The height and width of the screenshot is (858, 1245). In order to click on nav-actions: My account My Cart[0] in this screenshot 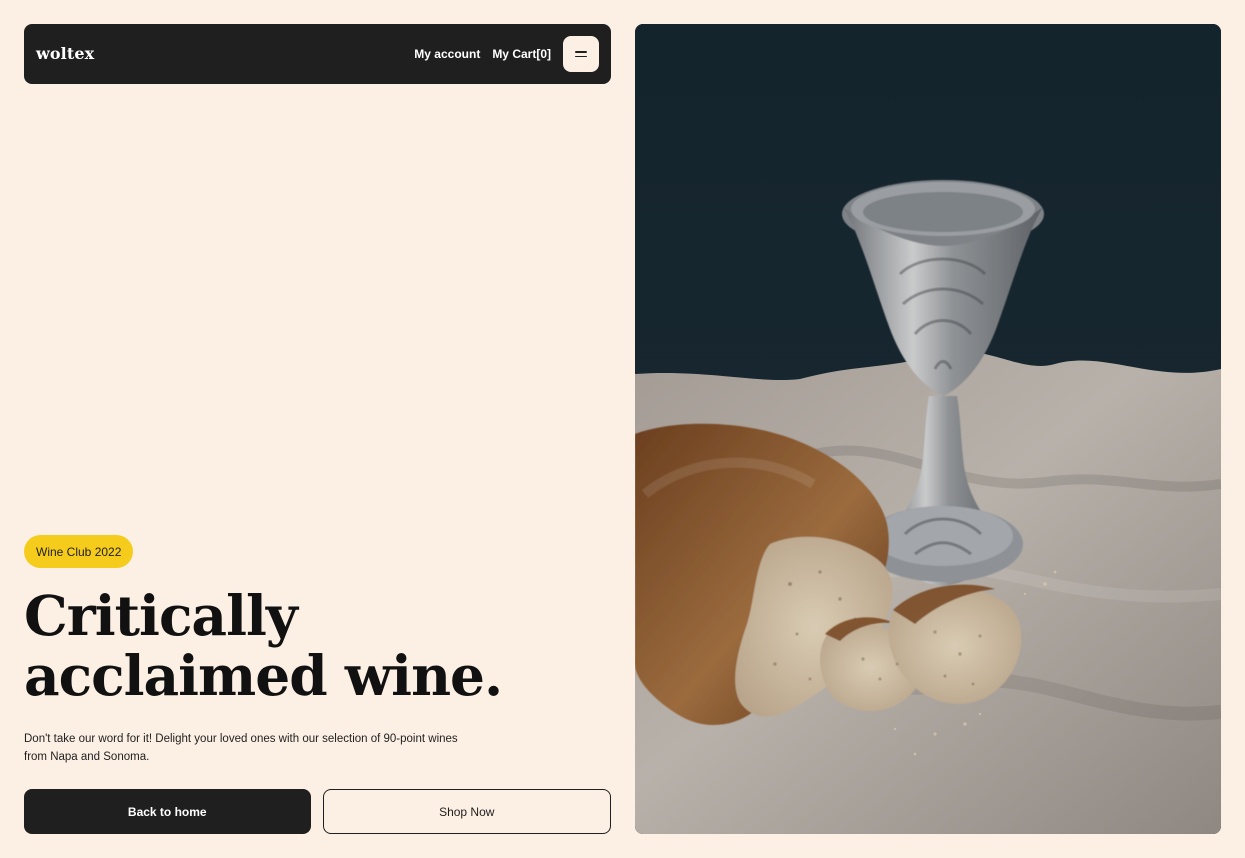, I will do `click(506, 54)`.